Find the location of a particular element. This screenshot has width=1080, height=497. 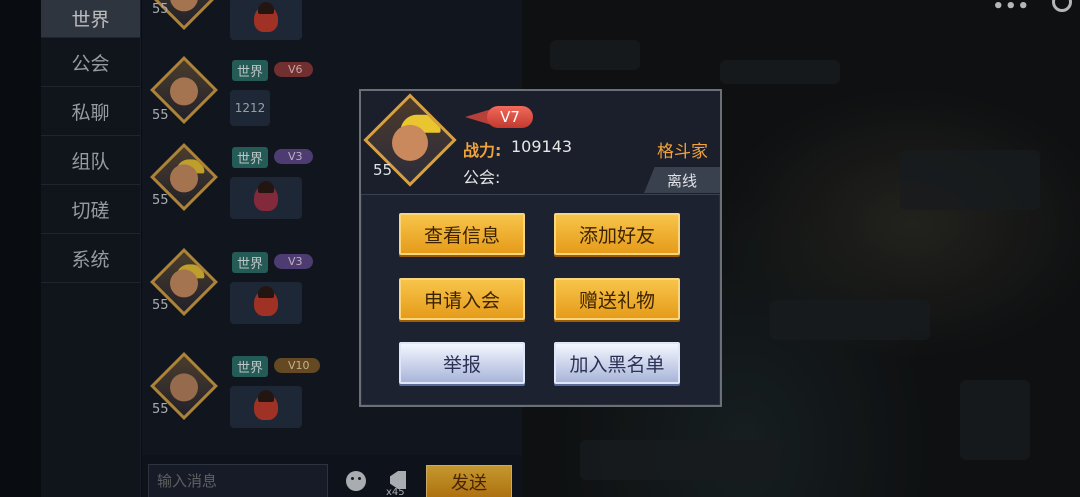

blacklist-button: 加入黑名单 is located at coordinates (617, 363).